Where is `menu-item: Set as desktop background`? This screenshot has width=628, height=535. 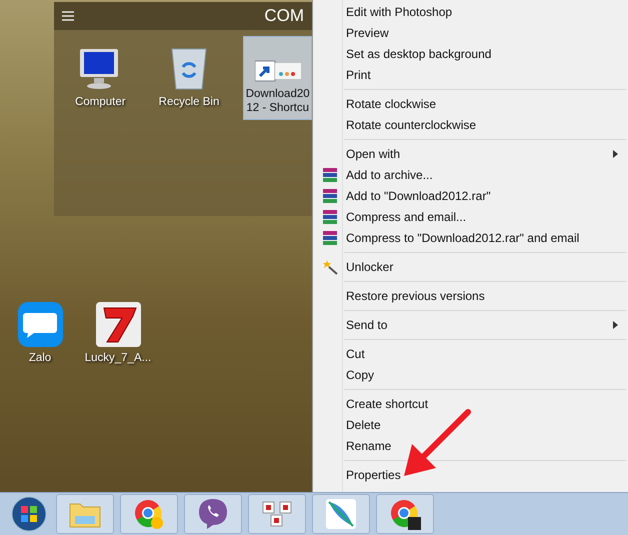 menu-item: Set as desktop background is located at coordinates (470, 53).